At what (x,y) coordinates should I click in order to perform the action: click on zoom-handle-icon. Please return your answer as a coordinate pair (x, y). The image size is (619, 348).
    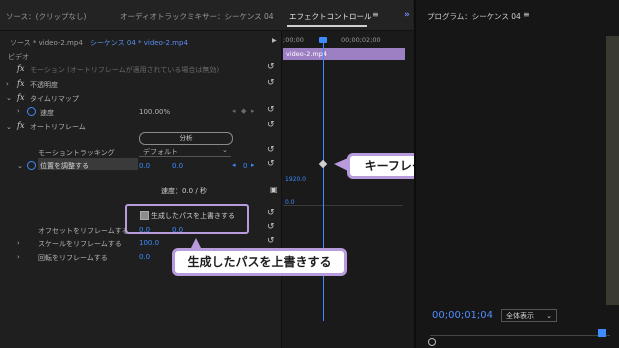
    Looking at the image, I should click on (432, 342).